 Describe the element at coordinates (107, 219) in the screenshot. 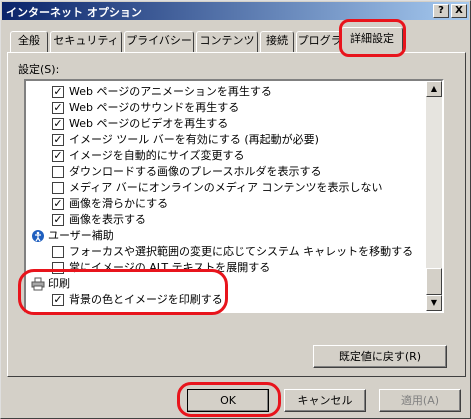

I see `setting-label: 画像を表示する` at that location.